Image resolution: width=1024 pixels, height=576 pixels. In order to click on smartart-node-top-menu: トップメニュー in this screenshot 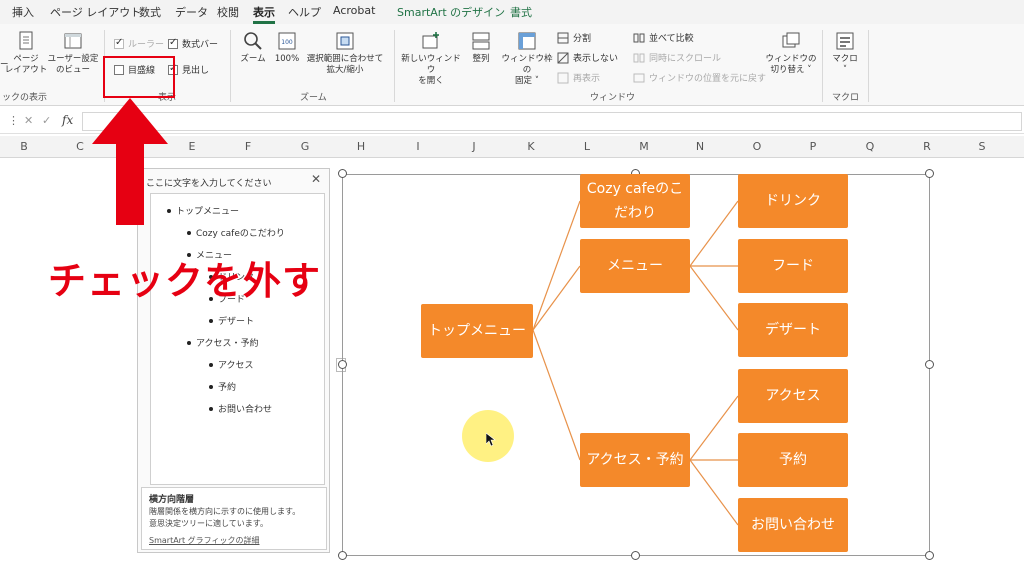, I will do `click(477, 331)`.